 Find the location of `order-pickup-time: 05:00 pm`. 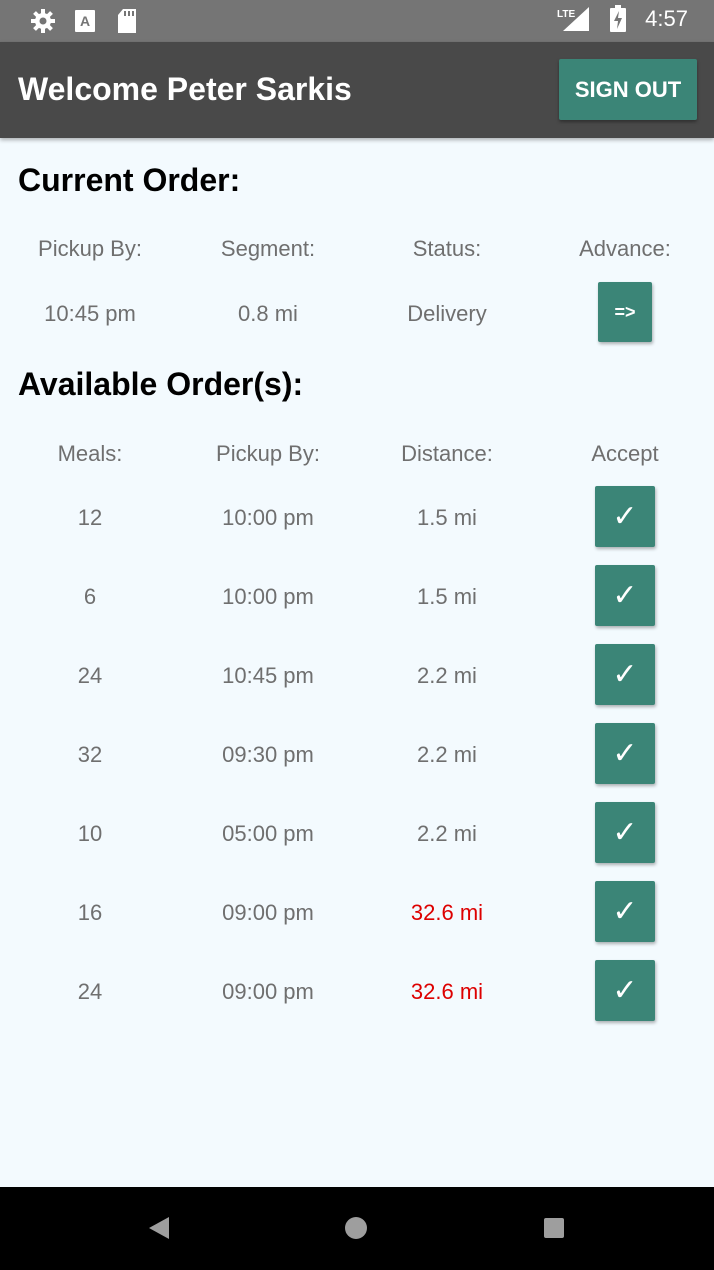

order-pickup-time: 05:00 pm is located at coordinates (268, 833).